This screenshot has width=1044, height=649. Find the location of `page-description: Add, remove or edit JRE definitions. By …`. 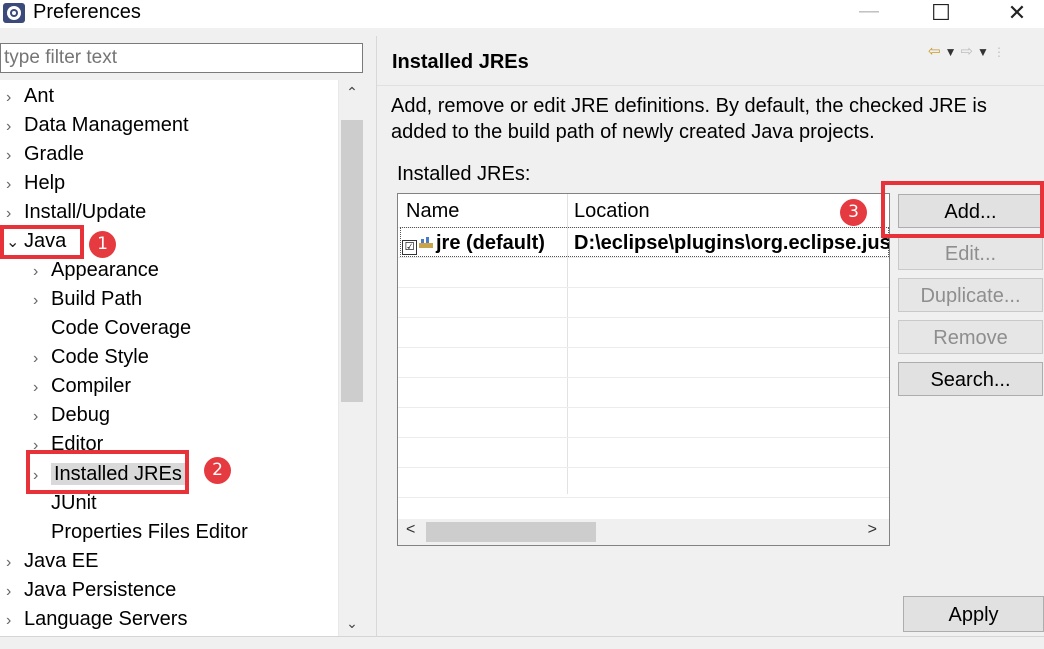

page-description: Add, remove or edit JRE definitions. By … is located at coordinates (689, 119).